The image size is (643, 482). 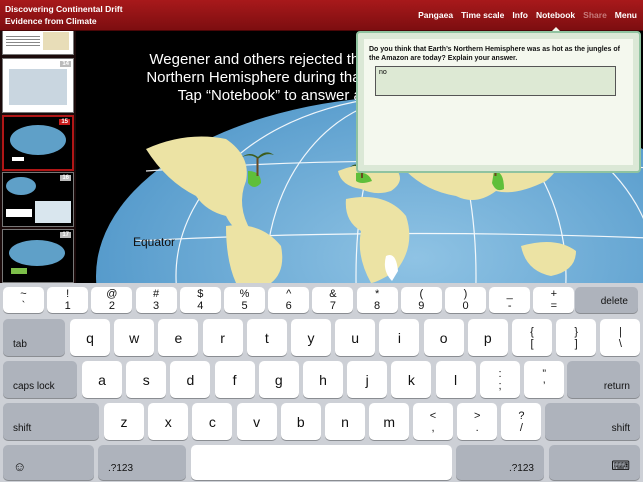 What do you see at coordinates (495, 81) in the screenshot?
I see `notebook-answer-field: no` at bounding box center [495, 81].